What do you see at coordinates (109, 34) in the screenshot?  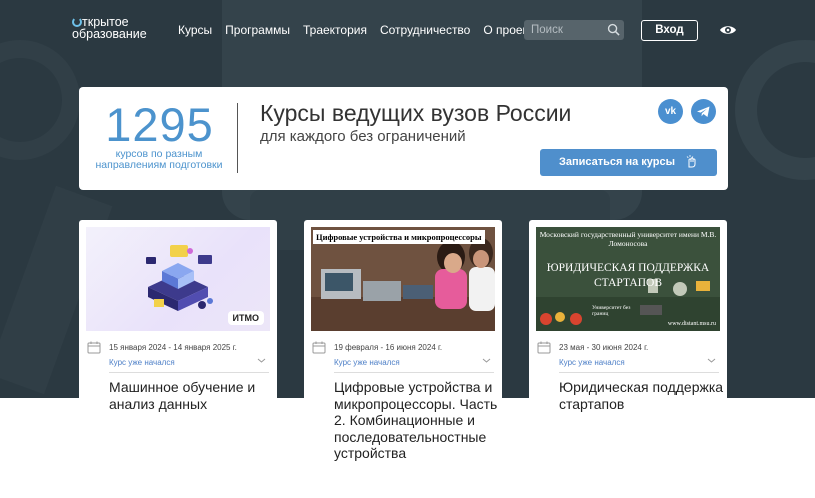 I see `logo-line2: образование` at bounding box center [109, 34].